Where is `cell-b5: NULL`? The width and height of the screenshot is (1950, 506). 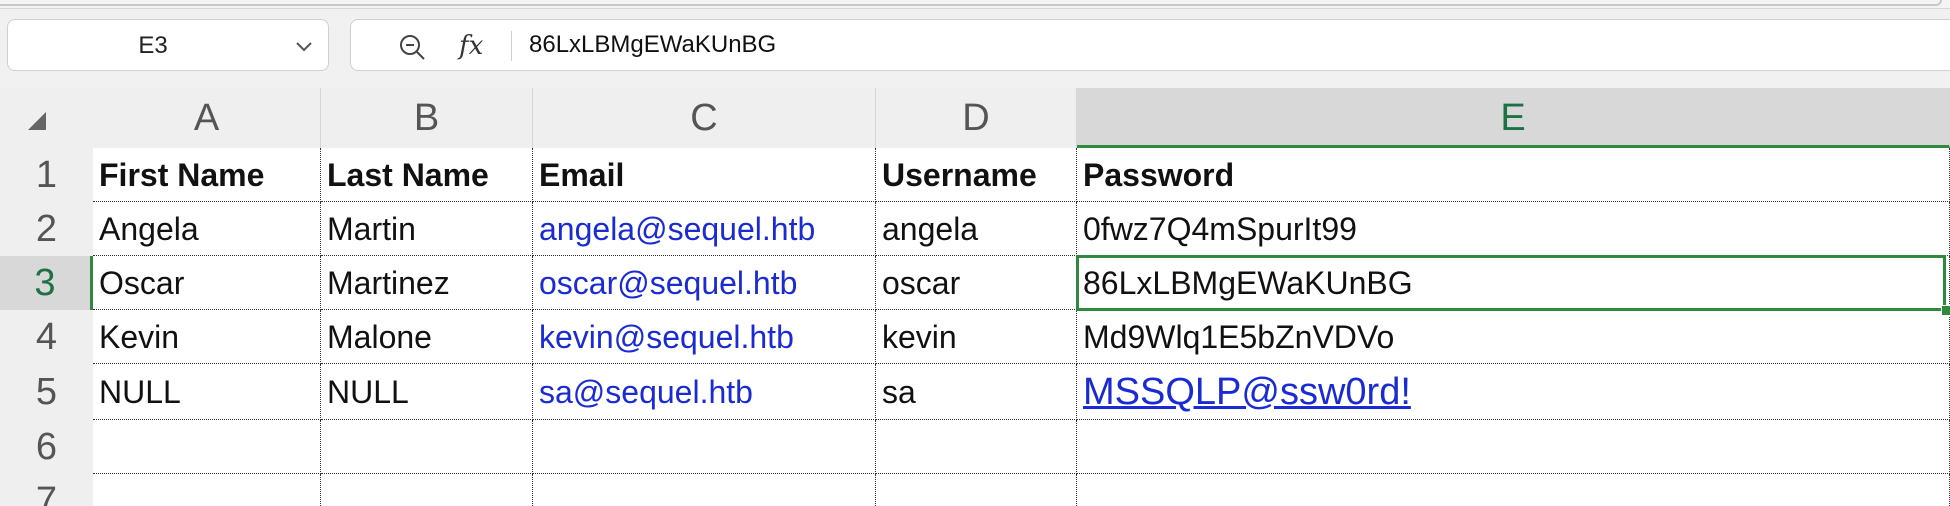
cell-b5: NULL is located at coordinates (427, 392).